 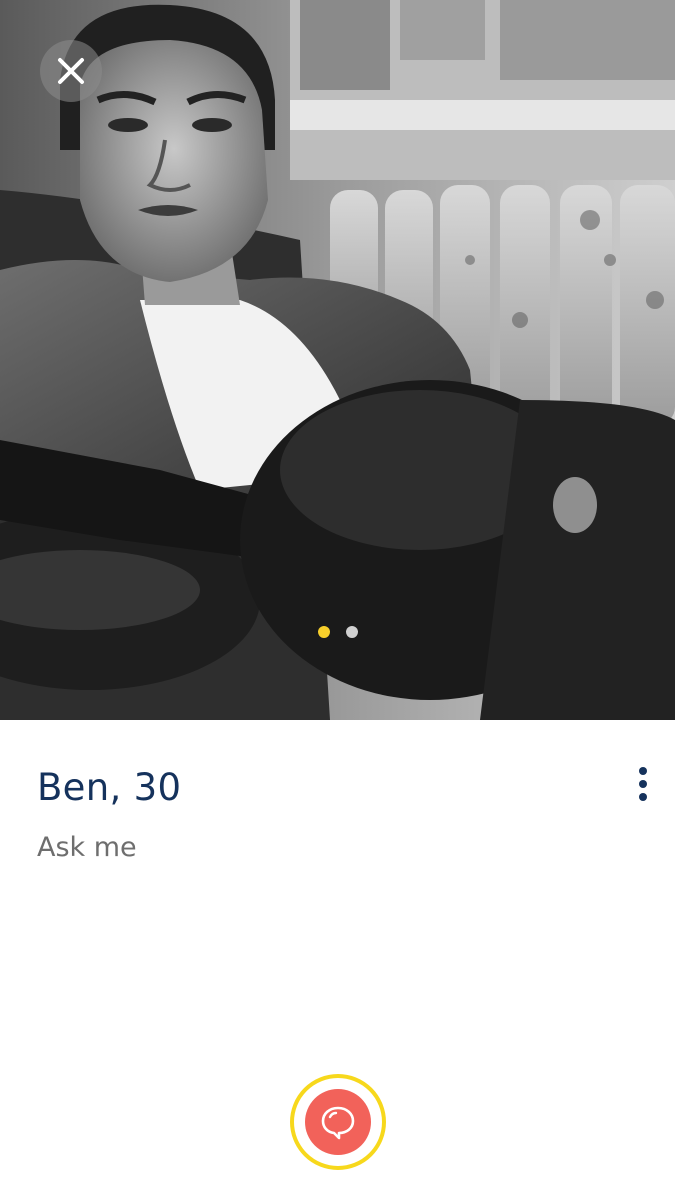 I want to click on close-icon, so click(x=71, y=71).